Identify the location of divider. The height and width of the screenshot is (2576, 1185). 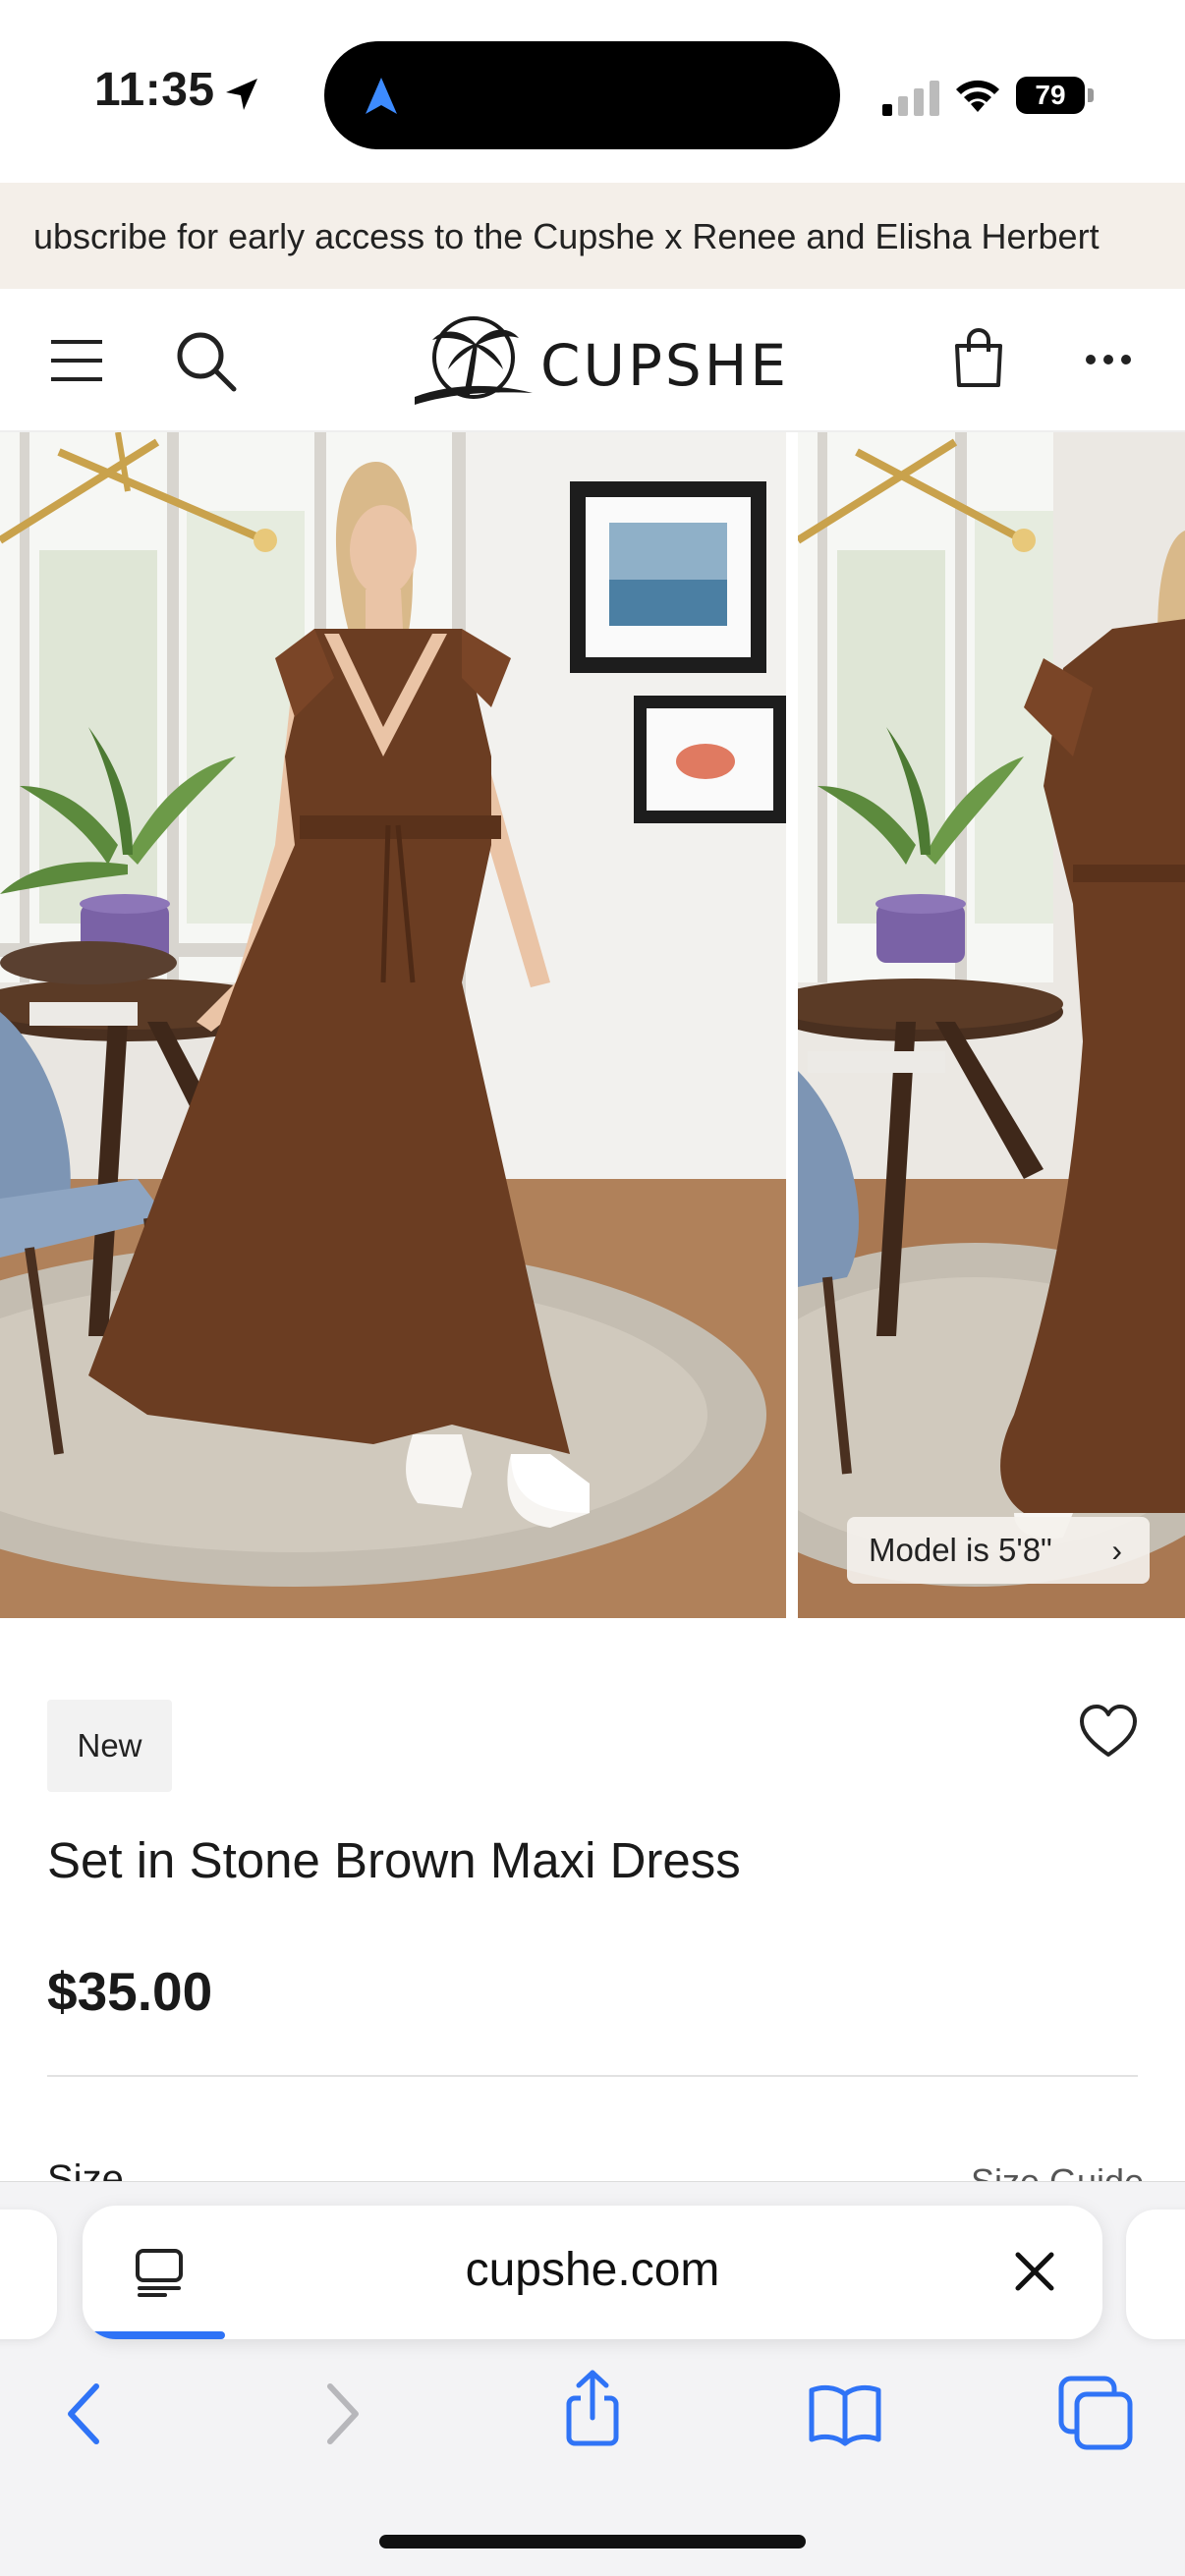
(592, 2076).